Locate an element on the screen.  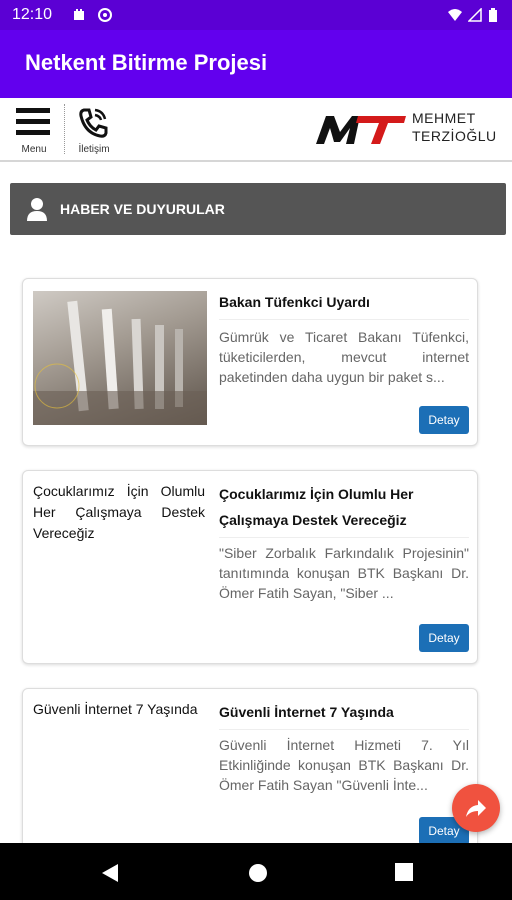
share-fab is located at coordinates (476, 808).